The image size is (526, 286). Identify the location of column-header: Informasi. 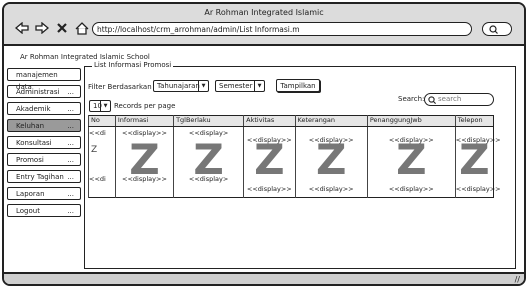
(144, 121).